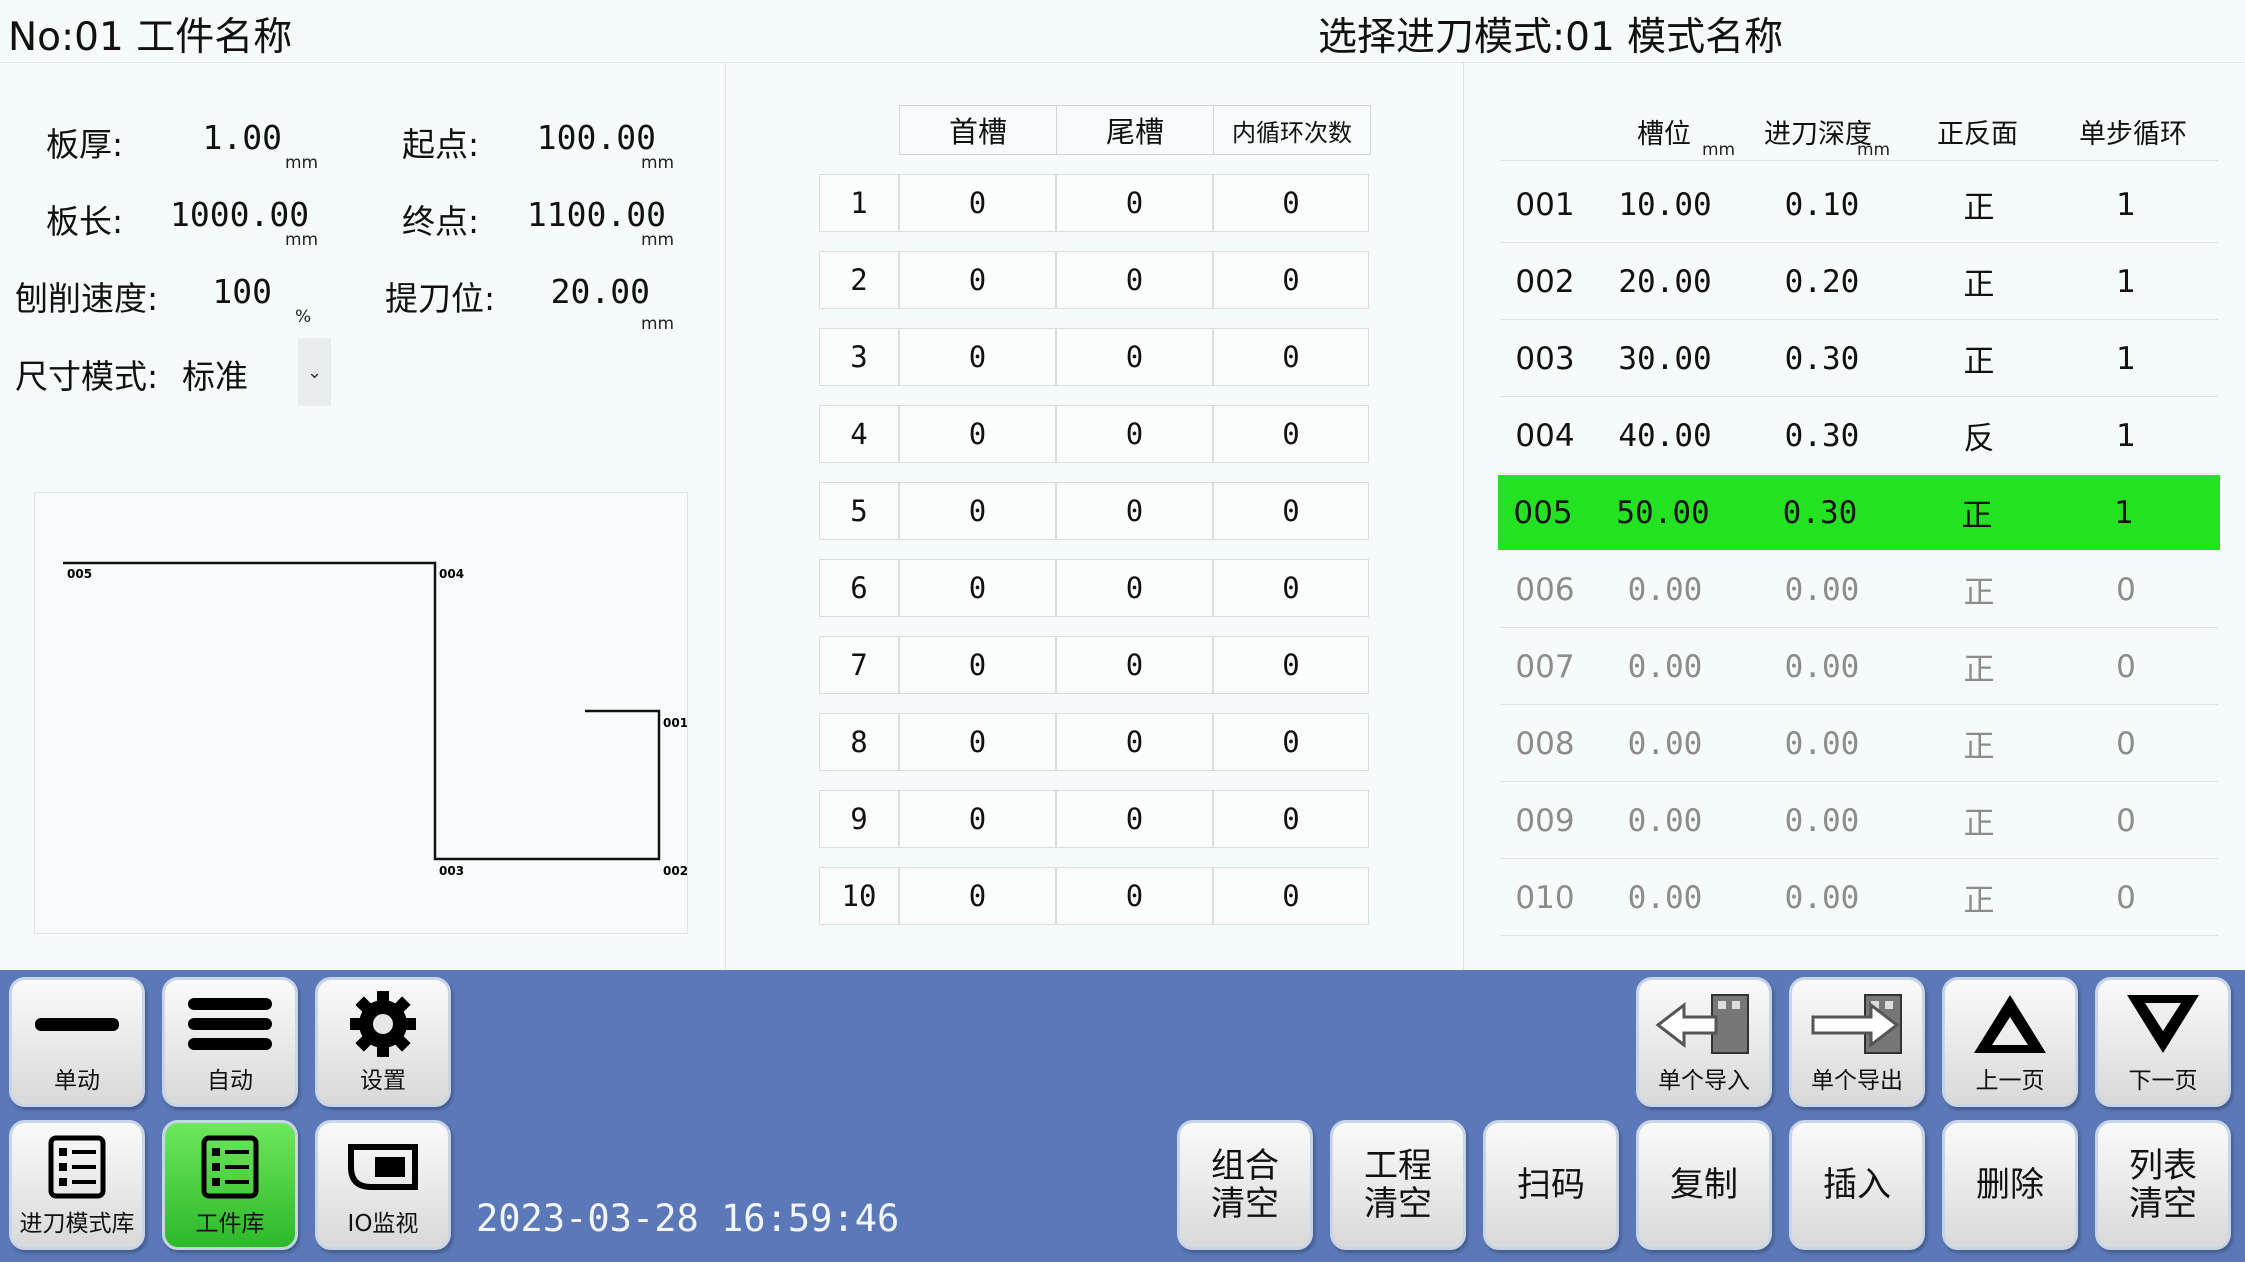  Describe the element at coordinates (2010, 1185) in the screenshot. I see `delete-button: 删除` at that location.